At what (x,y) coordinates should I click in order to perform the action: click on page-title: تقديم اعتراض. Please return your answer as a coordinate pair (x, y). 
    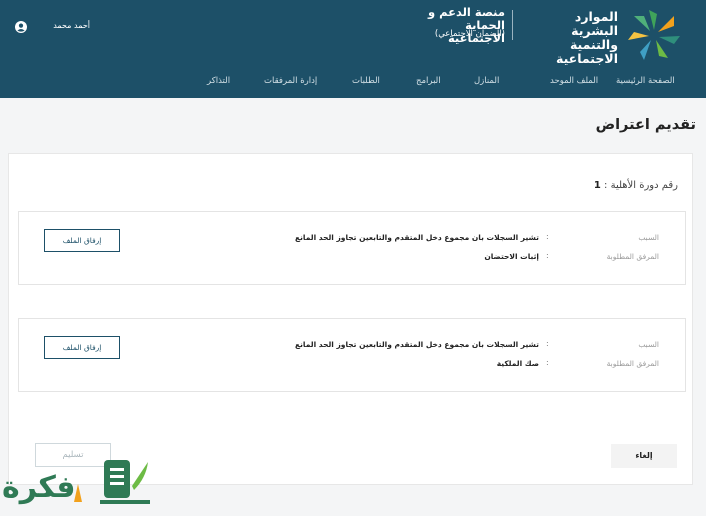
    Looking at the image, I should click on (645, 125).